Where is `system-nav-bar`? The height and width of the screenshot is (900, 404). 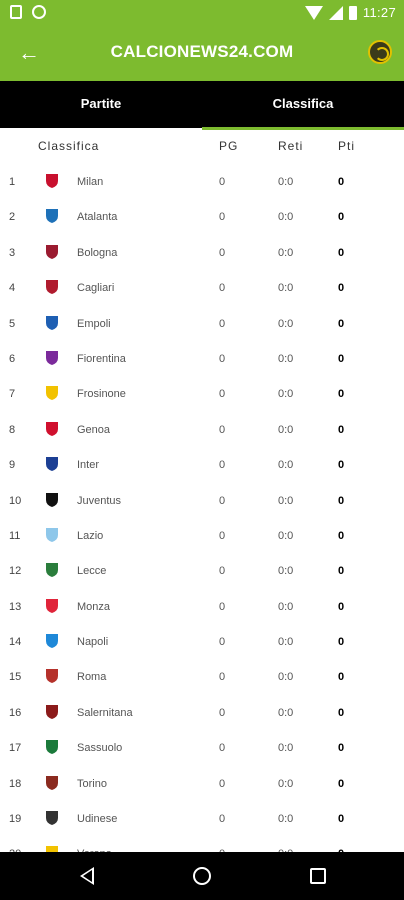 system-nav-bar is located at coordinates (202, 876).